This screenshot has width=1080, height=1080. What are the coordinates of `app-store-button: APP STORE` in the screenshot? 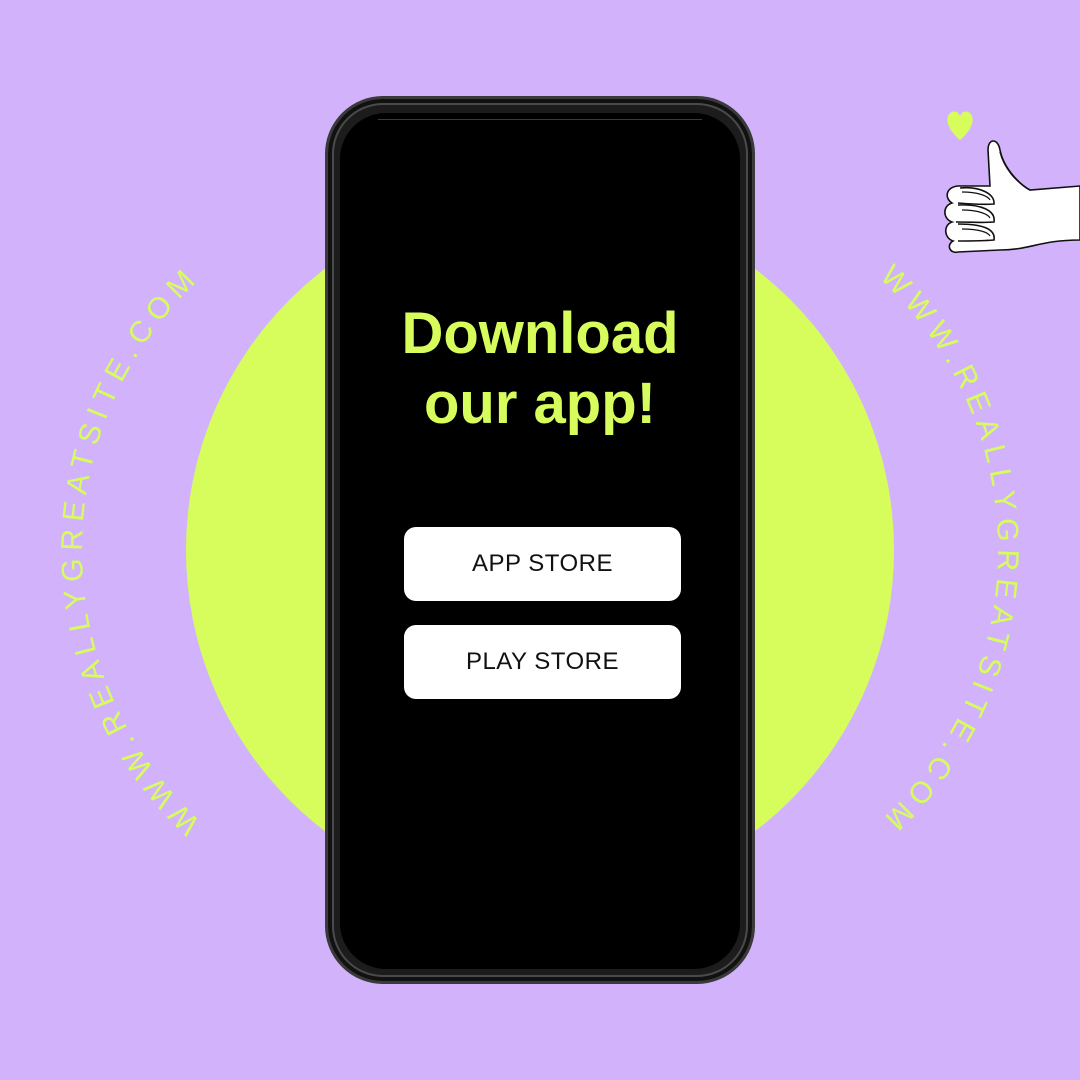 It's located at (542, 564).